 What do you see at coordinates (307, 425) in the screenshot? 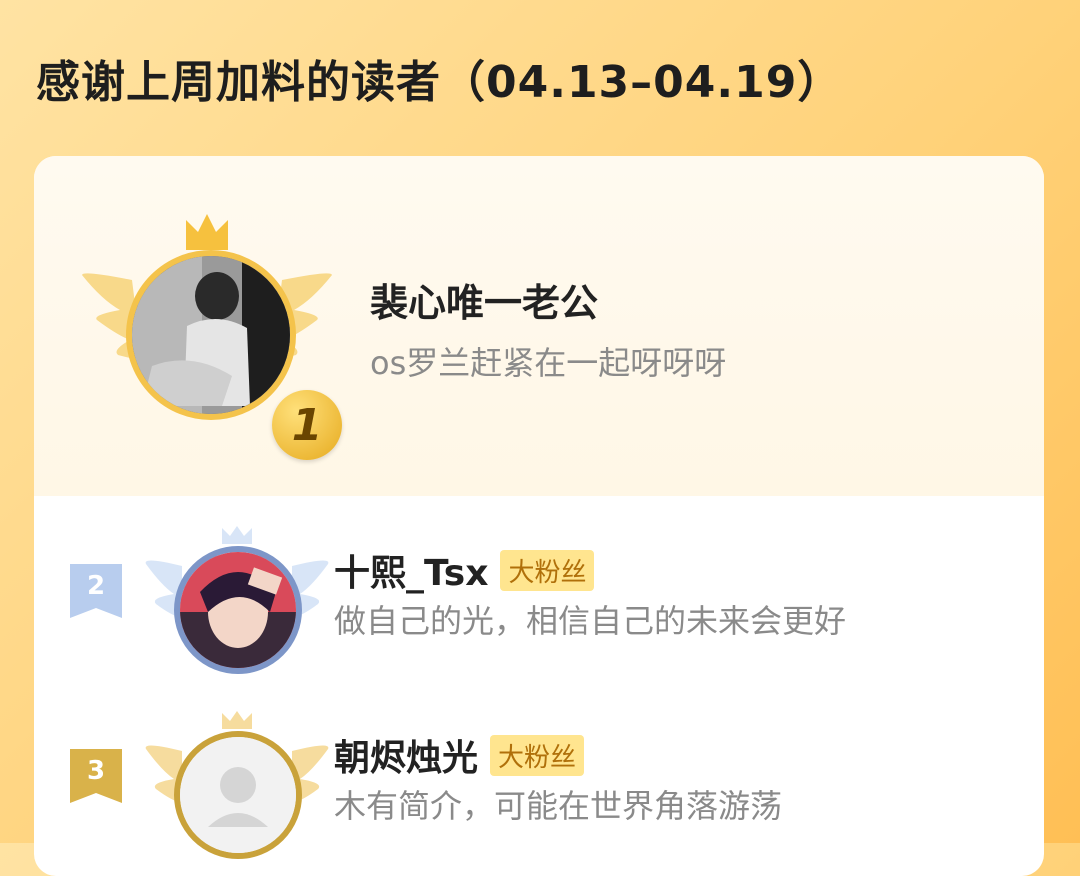
I see `rank-1-medal: 1` at bounding box center [307, 425].